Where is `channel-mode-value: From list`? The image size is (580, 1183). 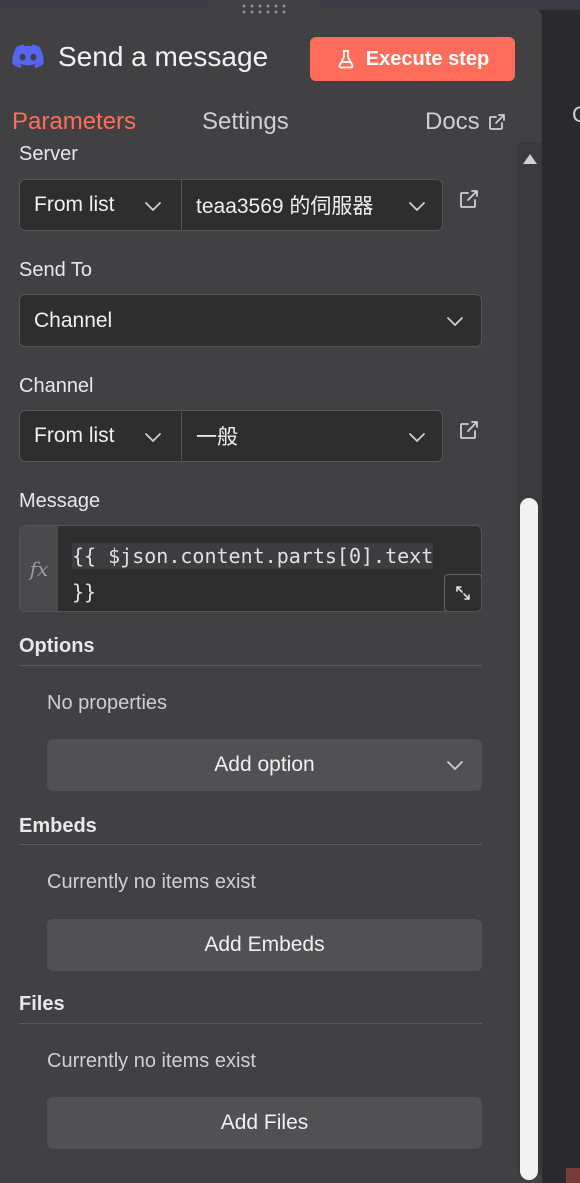 channel-mode-value: From list is located at coordinates (74, 435).